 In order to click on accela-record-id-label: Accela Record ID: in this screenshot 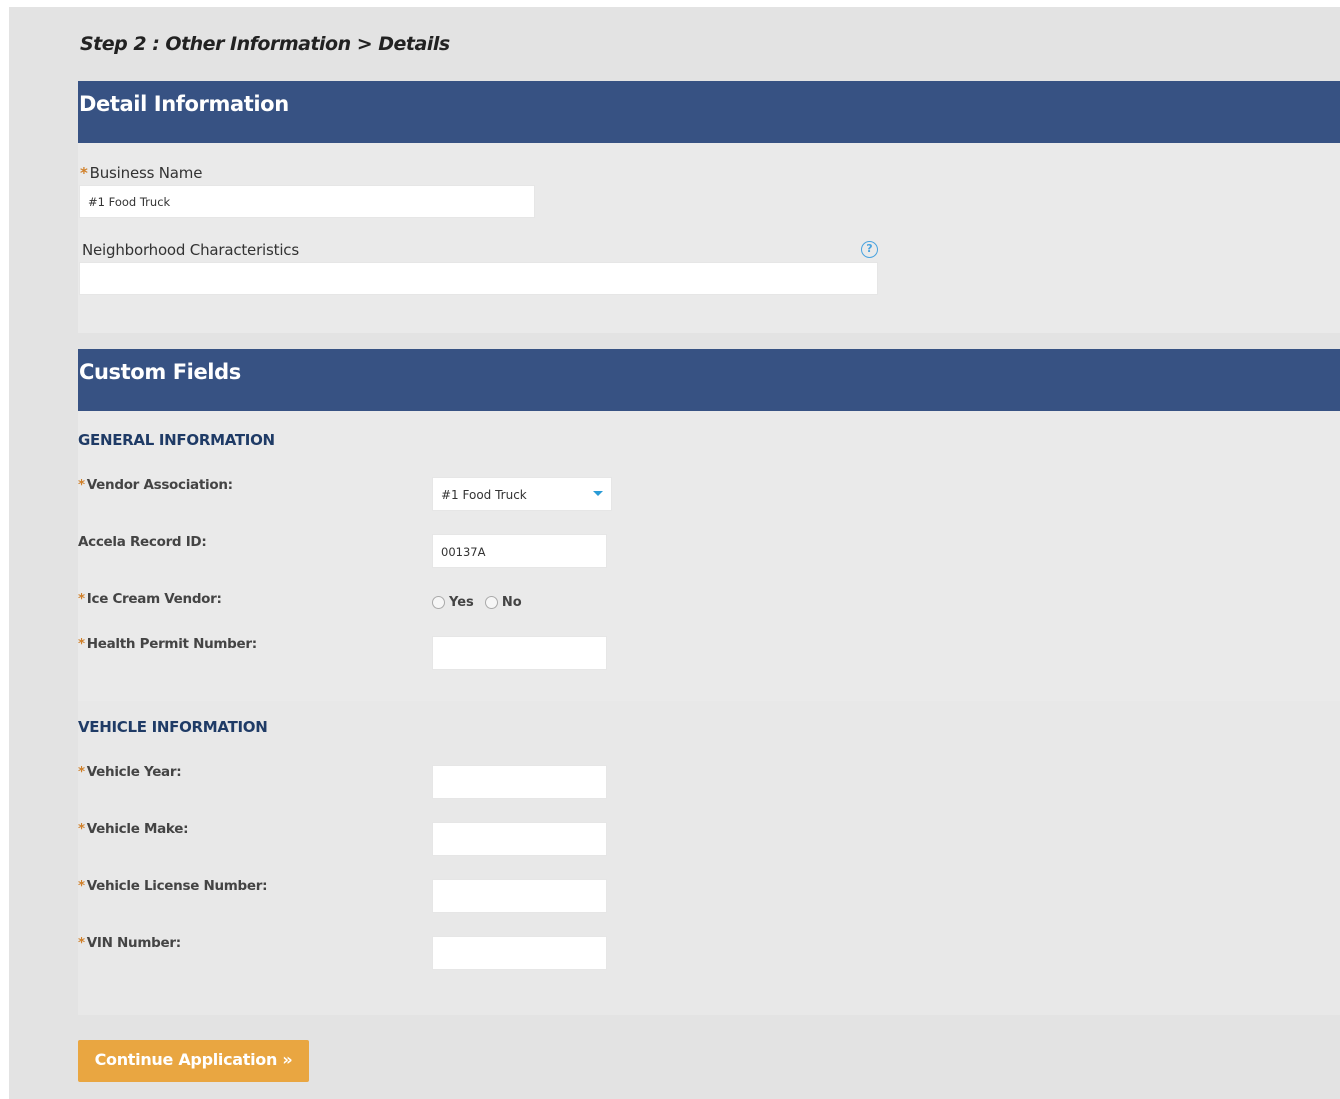, I will do `click(142, 542)`.